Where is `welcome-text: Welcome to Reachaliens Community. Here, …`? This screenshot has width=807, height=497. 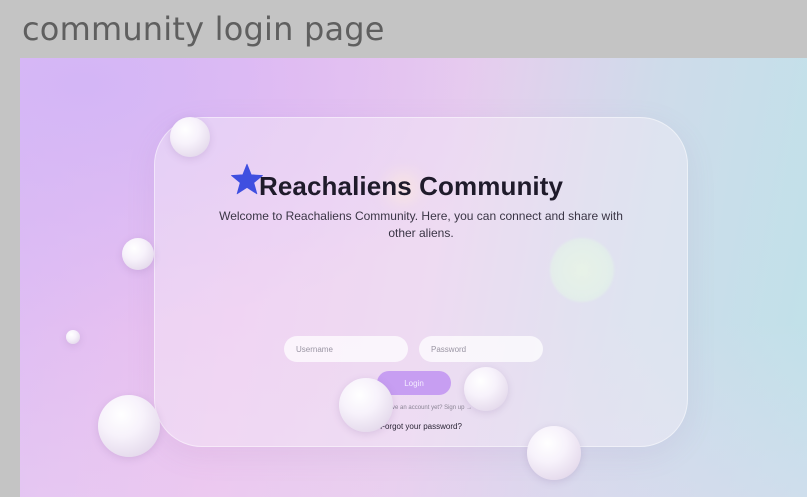
welcome-text: Welcome to Reachaliens Community. Here, … is located at coordinates (421, 224).